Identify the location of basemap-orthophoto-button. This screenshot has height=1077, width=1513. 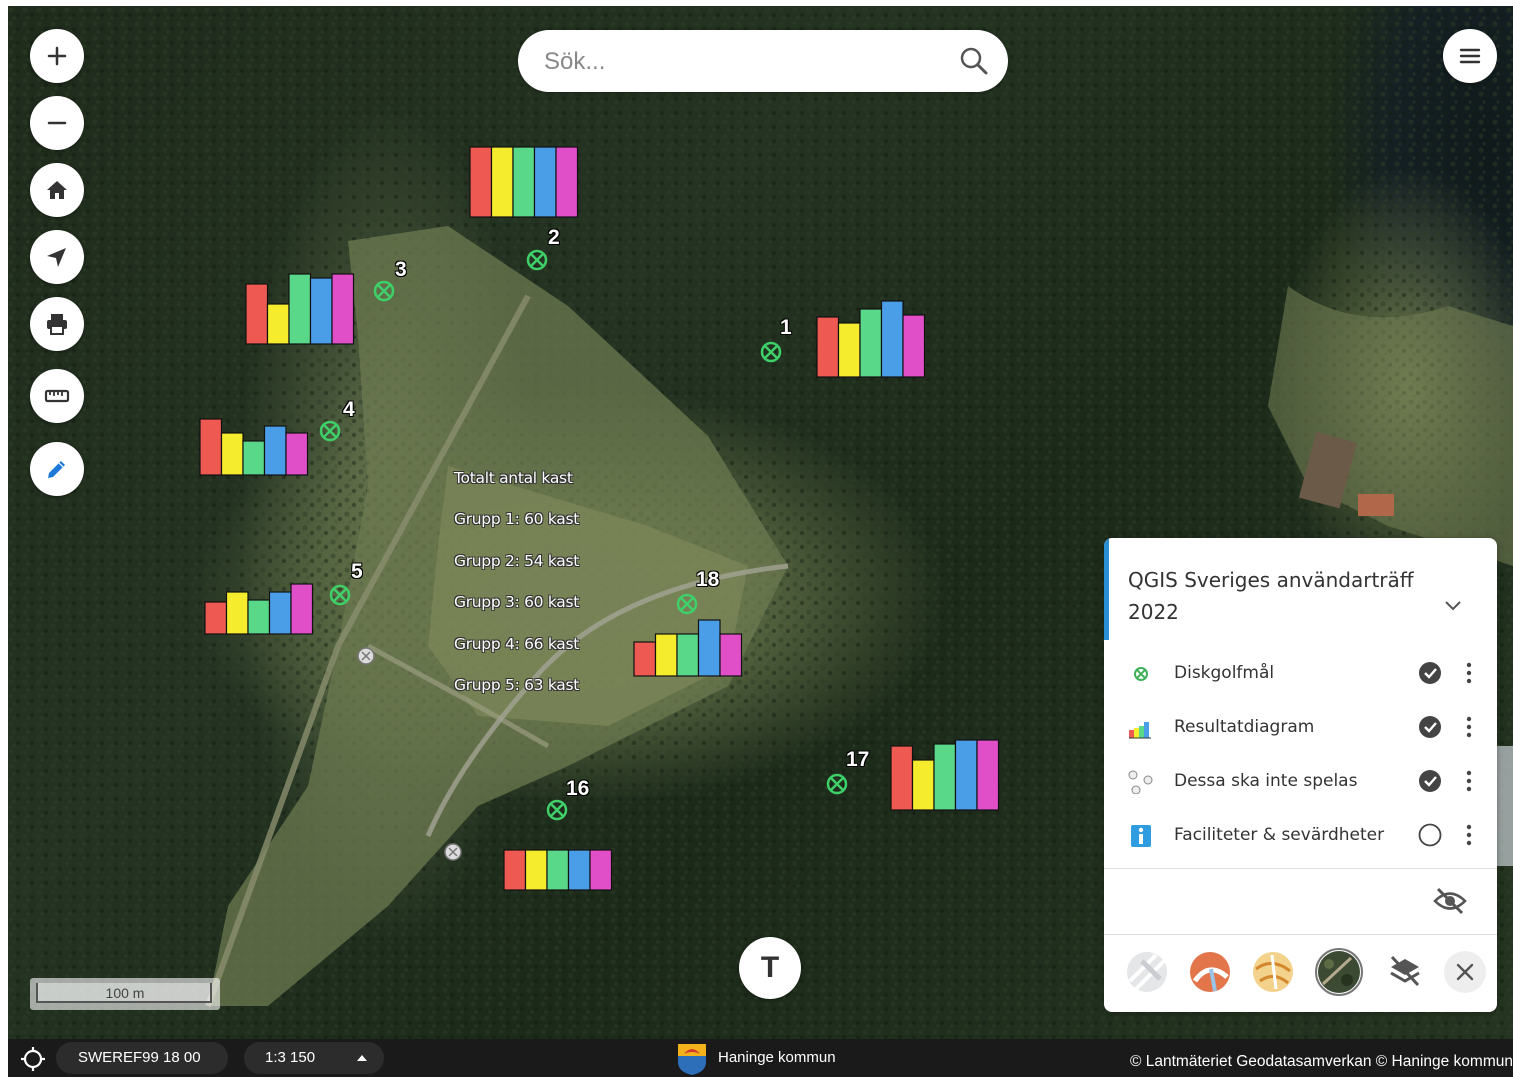
(1339, 972).